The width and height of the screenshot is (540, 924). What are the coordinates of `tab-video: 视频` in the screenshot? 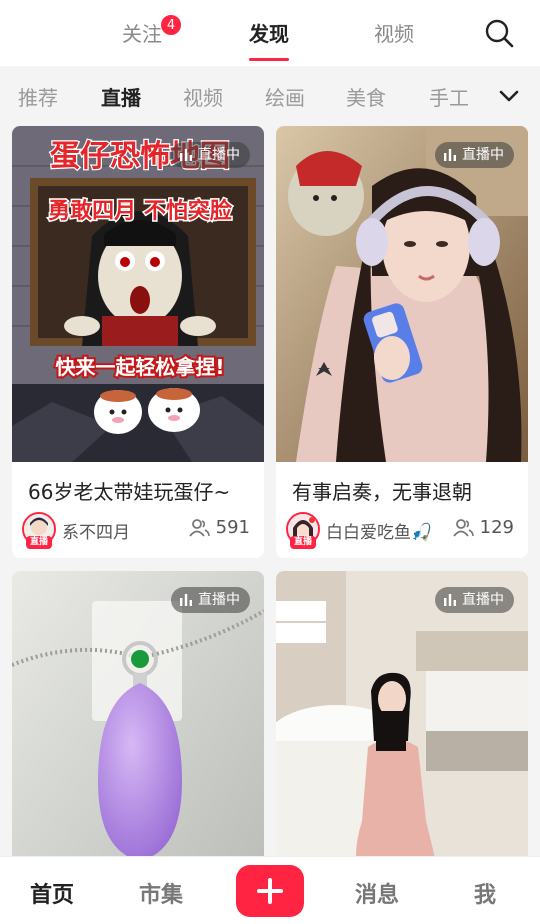 It's located at (394, 32).